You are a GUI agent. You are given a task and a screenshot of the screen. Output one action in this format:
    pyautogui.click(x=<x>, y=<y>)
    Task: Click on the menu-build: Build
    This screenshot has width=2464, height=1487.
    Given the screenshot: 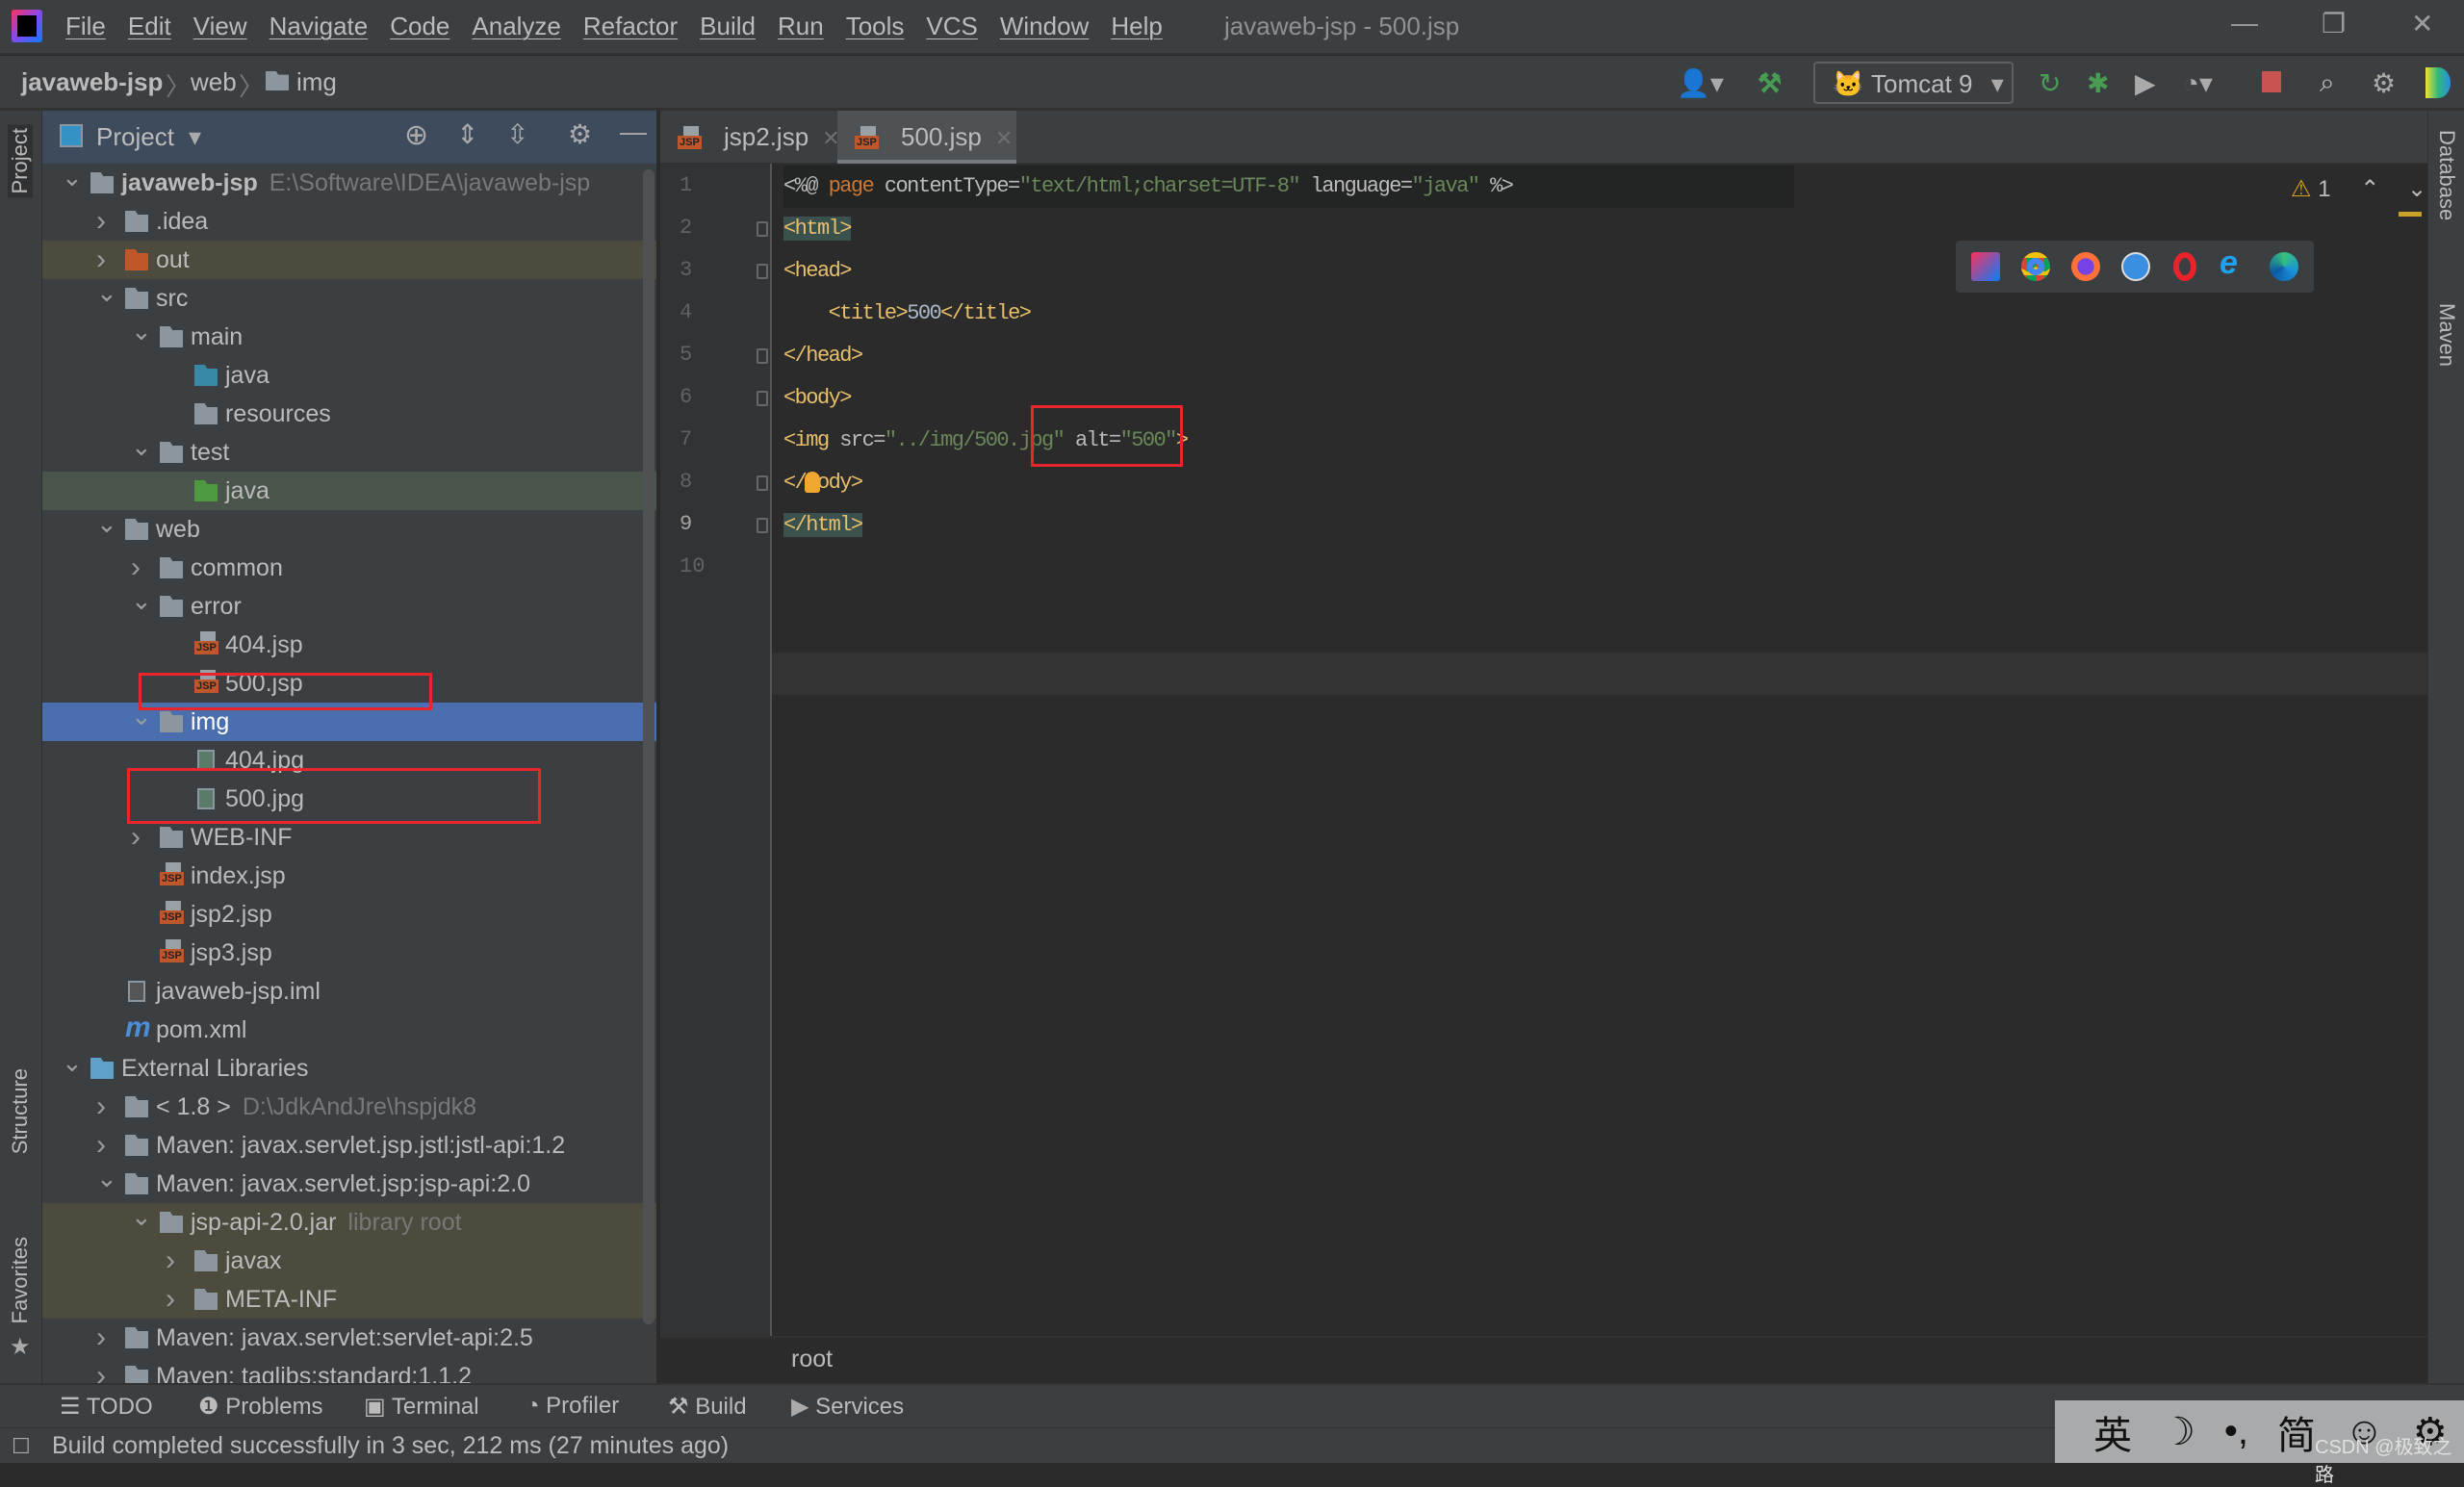 What is the action you would take?
    pyautogui.click(x=728, y=26)
    